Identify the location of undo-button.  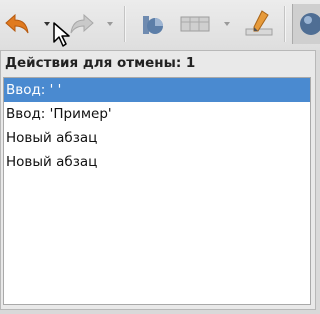
(19, 24).